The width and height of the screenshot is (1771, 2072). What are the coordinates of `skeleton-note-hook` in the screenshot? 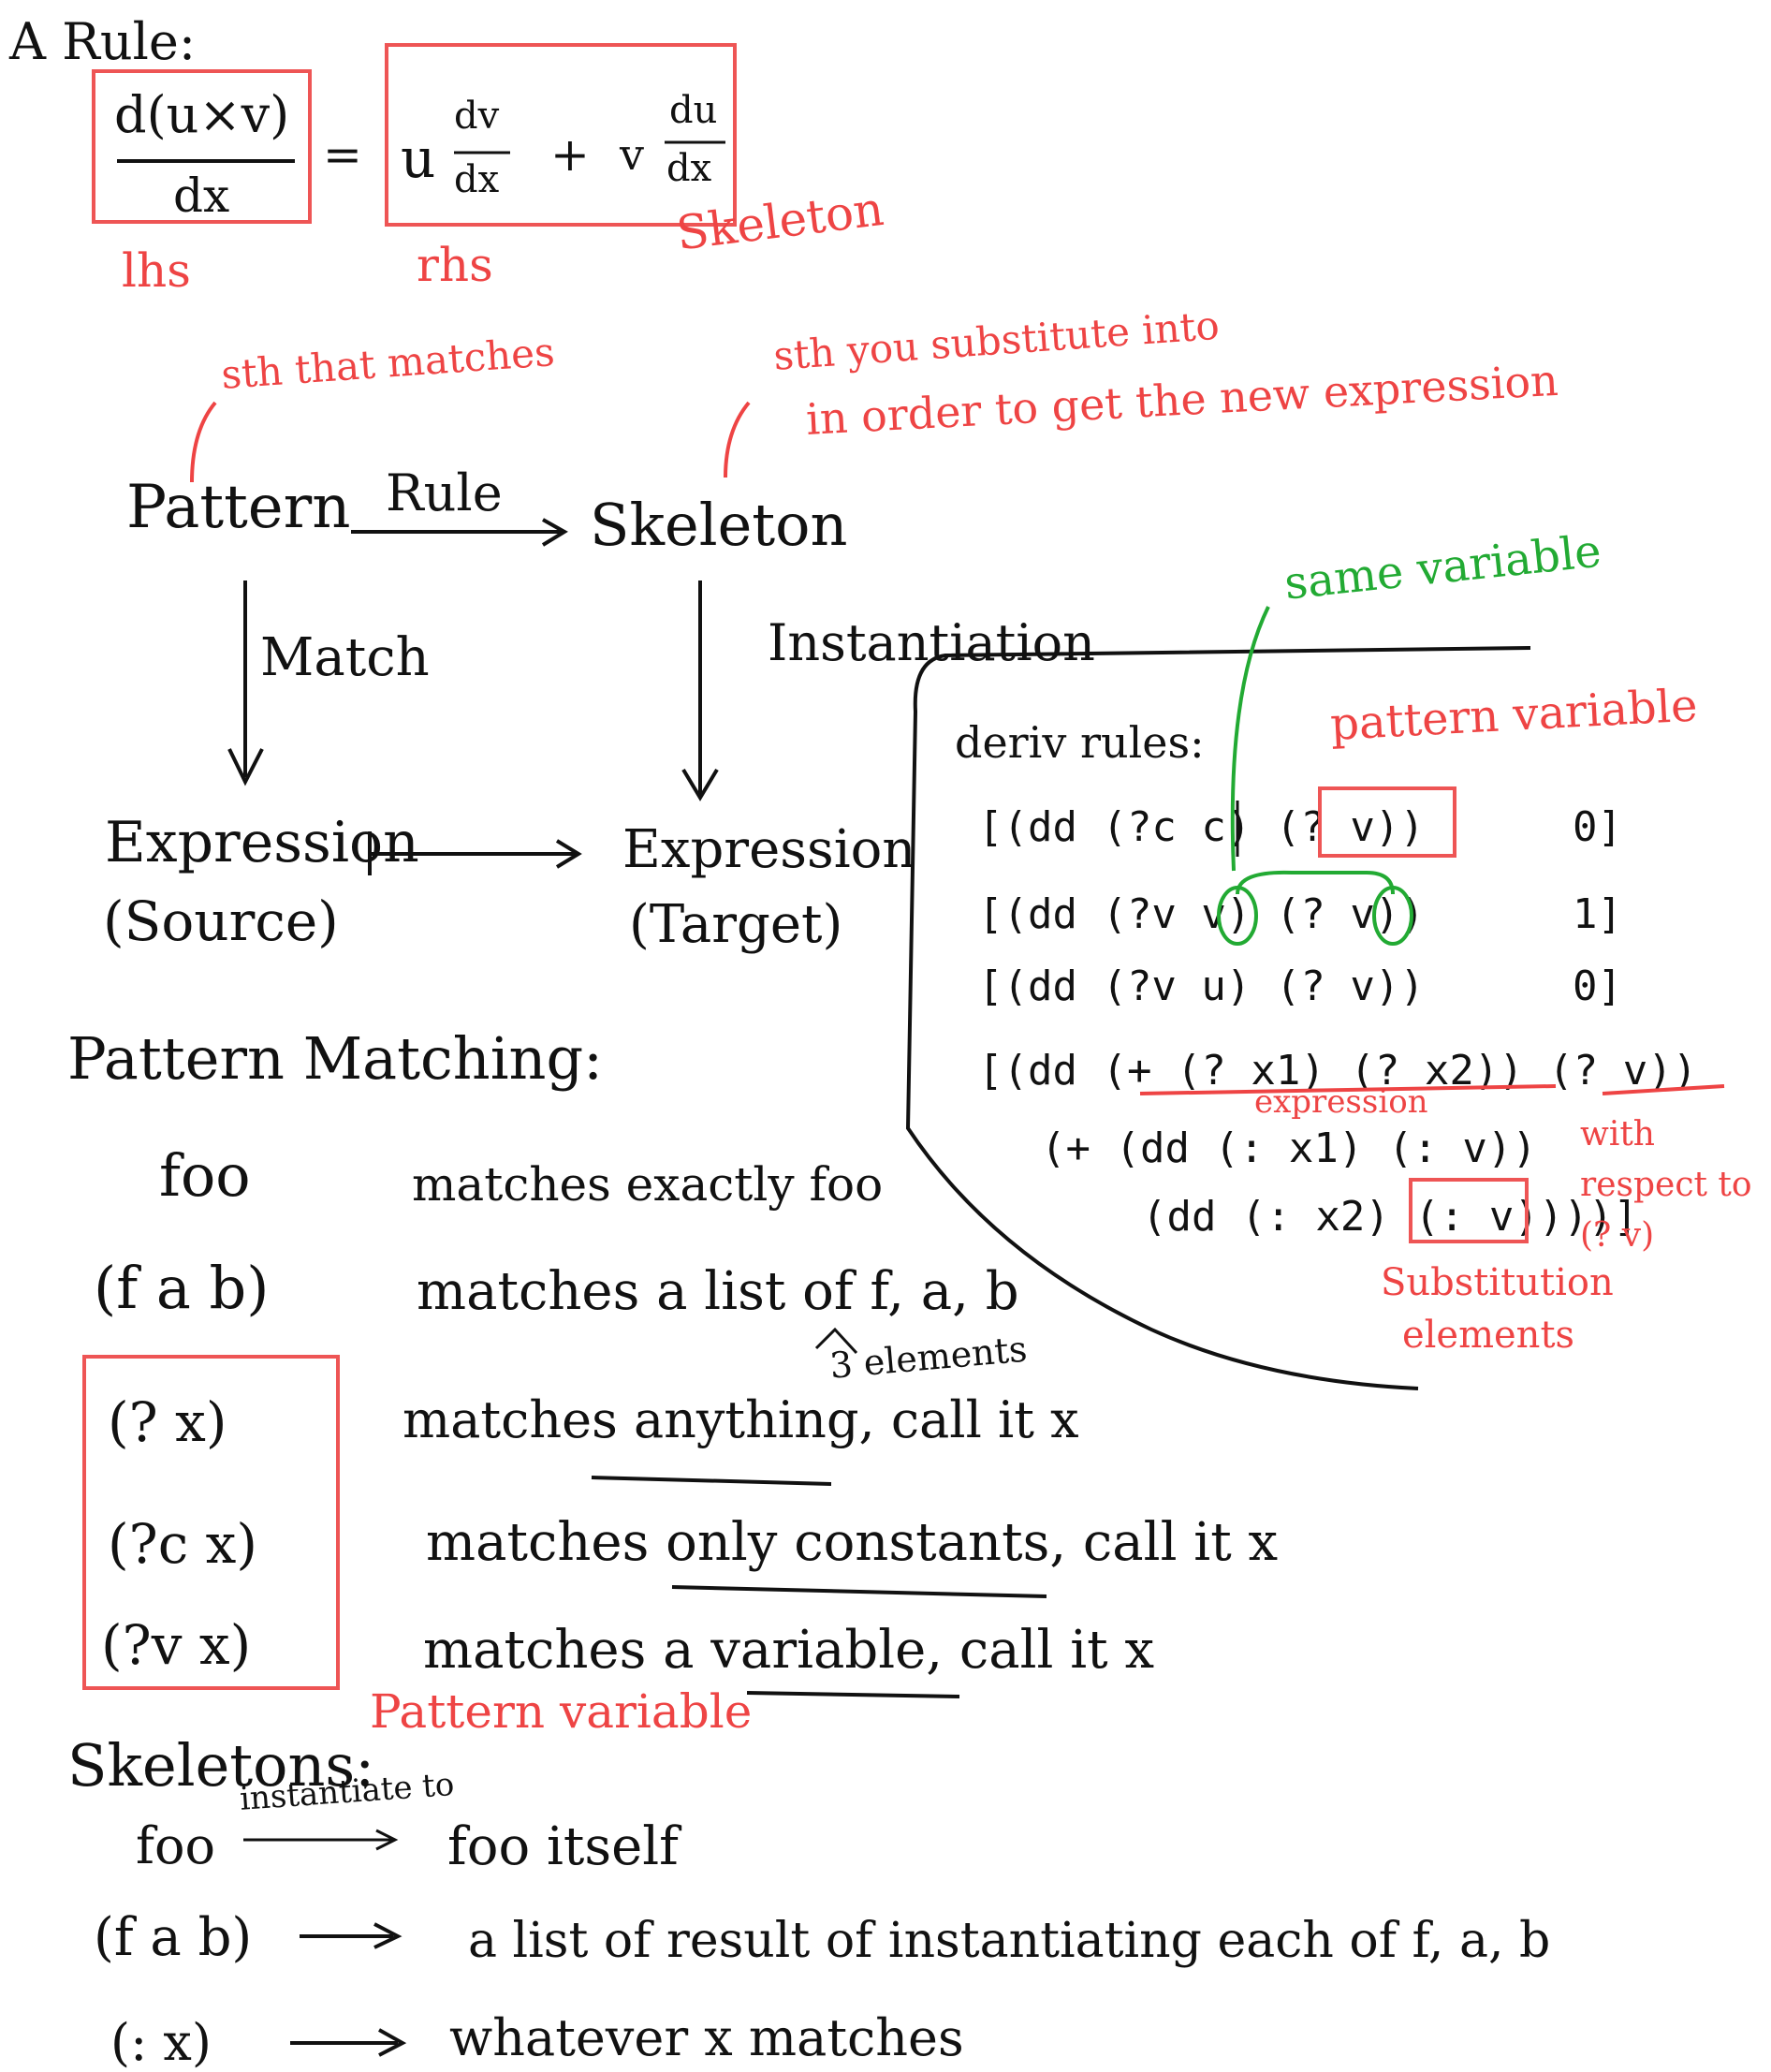 It's located at (737, 439).